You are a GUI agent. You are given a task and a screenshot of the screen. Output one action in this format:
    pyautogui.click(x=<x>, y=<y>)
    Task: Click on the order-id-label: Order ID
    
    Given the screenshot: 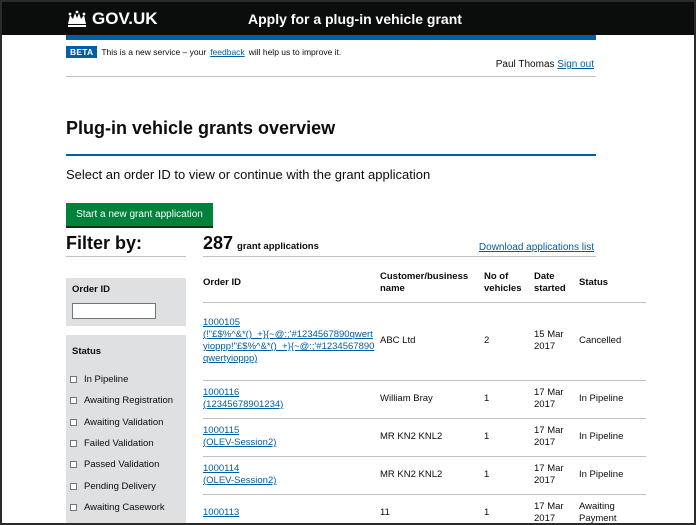 What is the action you would take?
    pyautogui.click(x=91, y=289)
    